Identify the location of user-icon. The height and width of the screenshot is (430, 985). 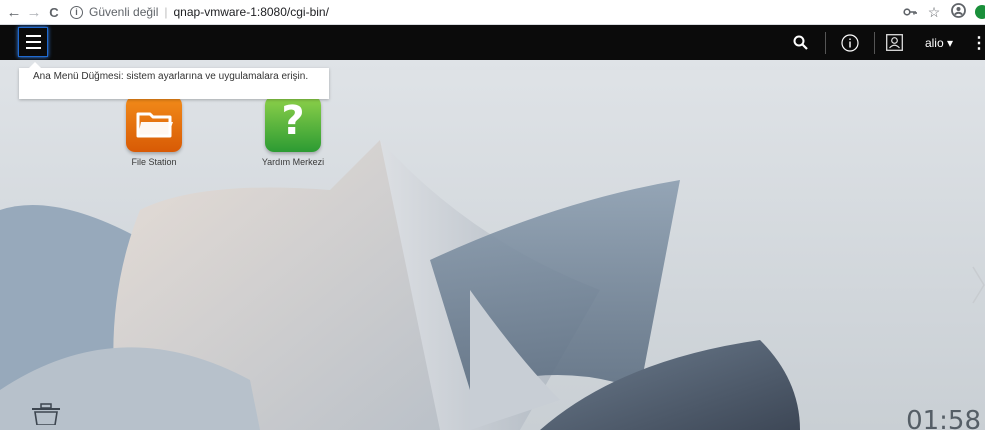
(895, 42).